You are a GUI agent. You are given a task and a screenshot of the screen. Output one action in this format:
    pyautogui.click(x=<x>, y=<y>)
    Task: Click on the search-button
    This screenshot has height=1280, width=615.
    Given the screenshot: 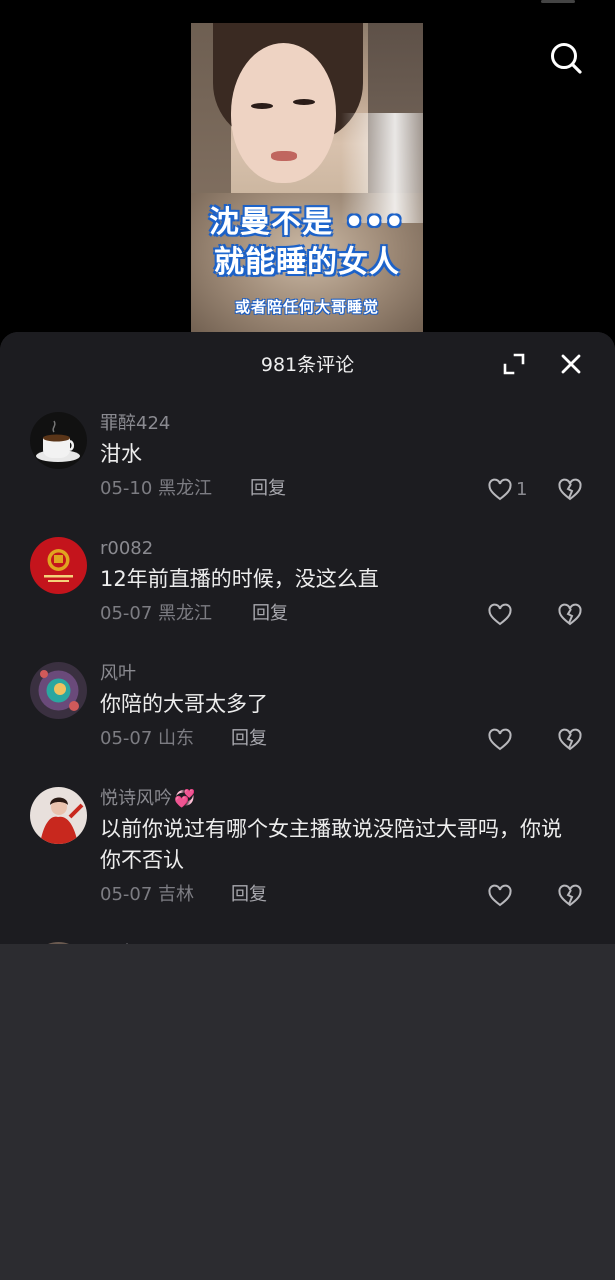 What is the action you would take?
    pyautogui.click(x=566, y=58)
    